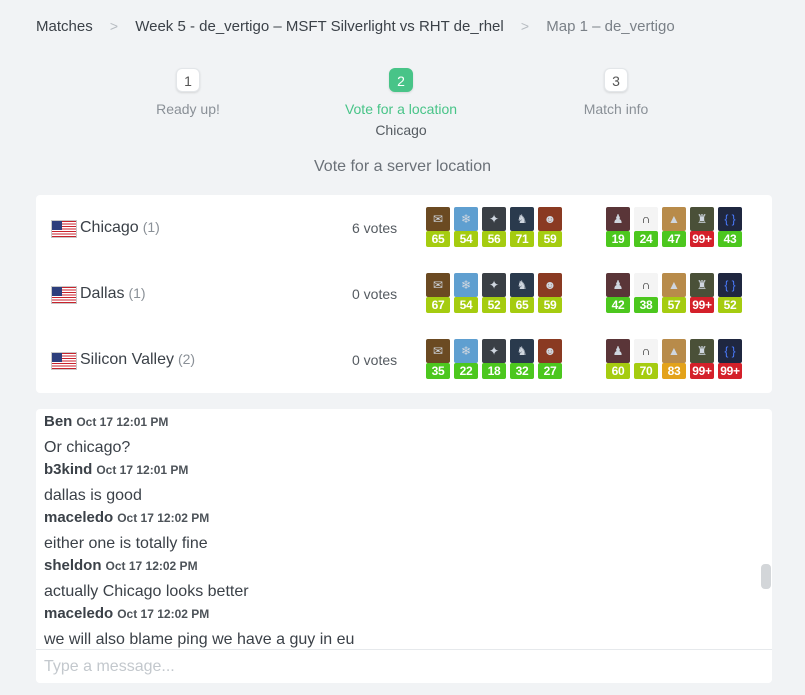 This screenshot has width=805, height=695. What do you see at coordinates (618, 239) in the screenshot?
I see `ping-badge: 19` at bounding box center [618, 239].